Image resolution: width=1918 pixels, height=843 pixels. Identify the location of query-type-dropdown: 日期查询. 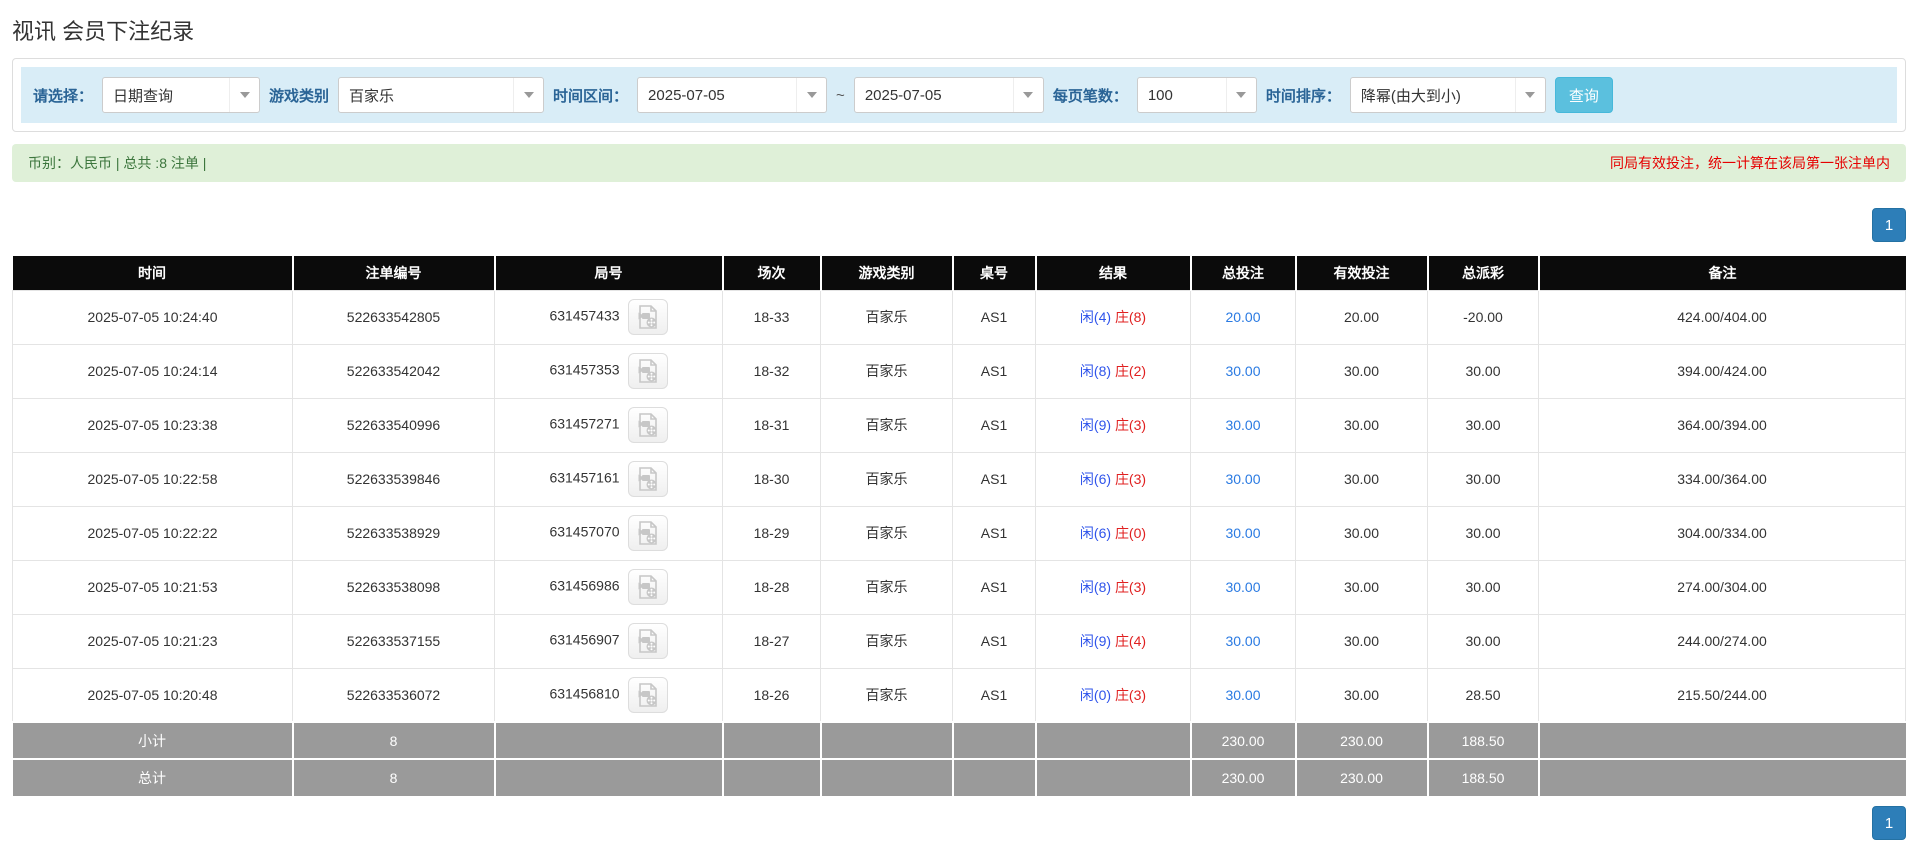
(181, 95).